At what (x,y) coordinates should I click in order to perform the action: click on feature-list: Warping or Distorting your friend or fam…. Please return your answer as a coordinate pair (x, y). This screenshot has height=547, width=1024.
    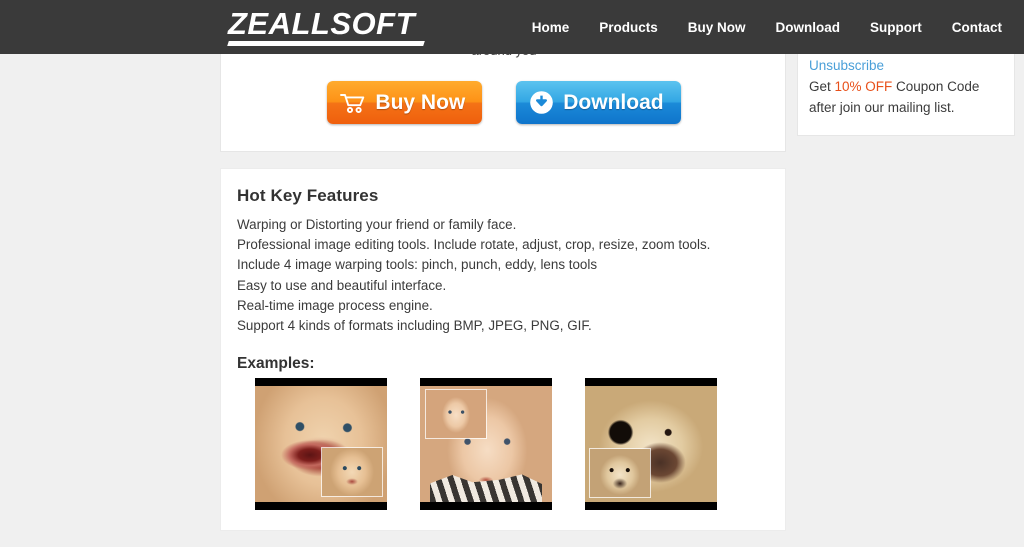
    Looking at the image, I should click on (504, 275).